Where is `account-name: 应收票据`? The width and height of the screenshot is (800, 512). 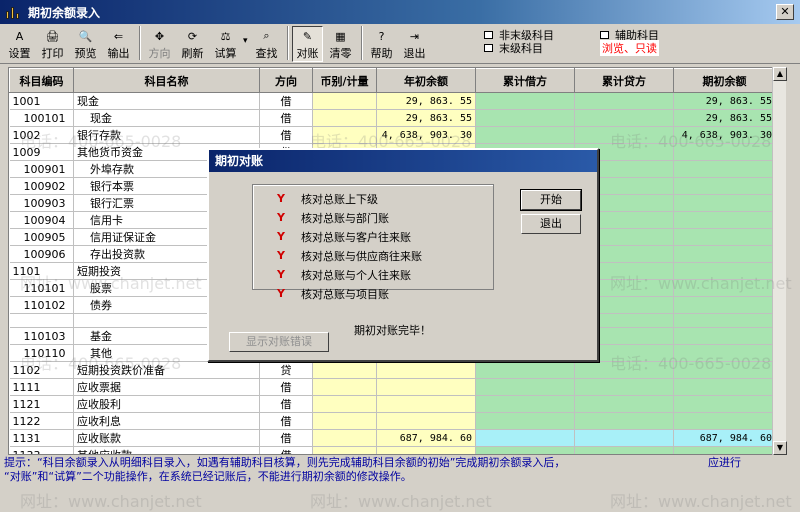 account-name: 应收票据 is located at coordinates (166, 387).